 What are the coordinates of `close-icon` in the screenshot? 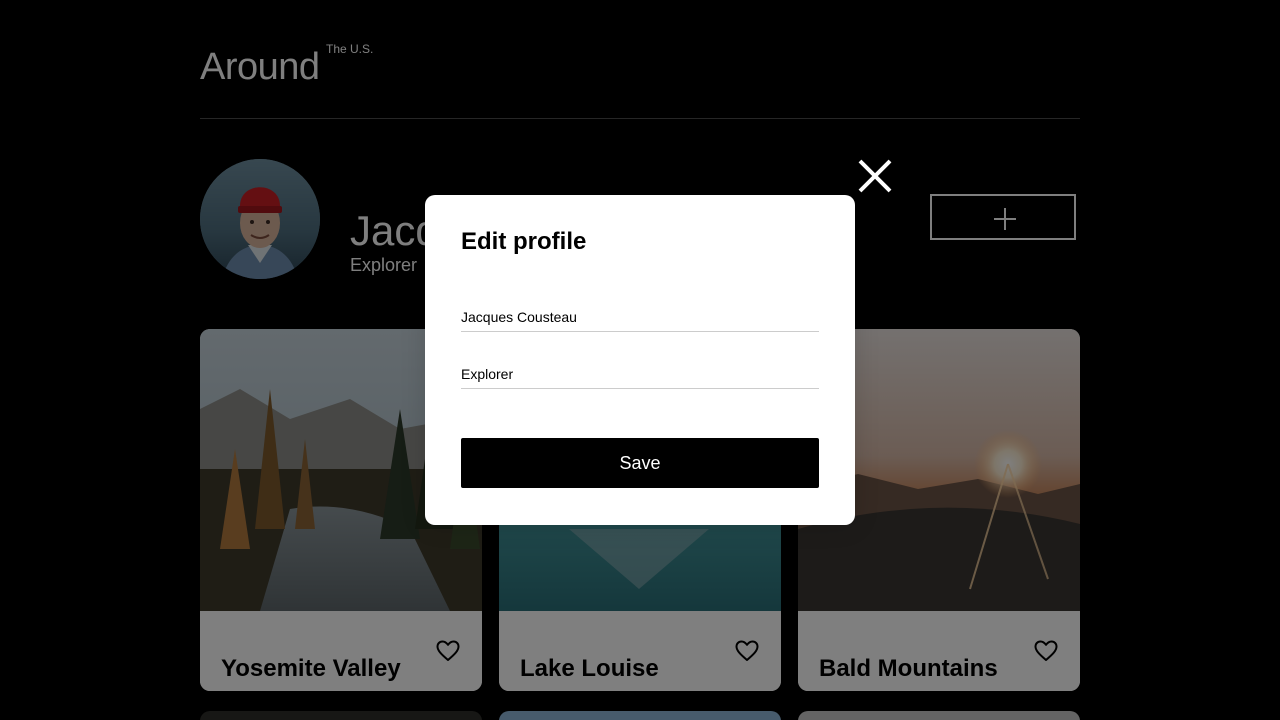 It's located at (875, 176).